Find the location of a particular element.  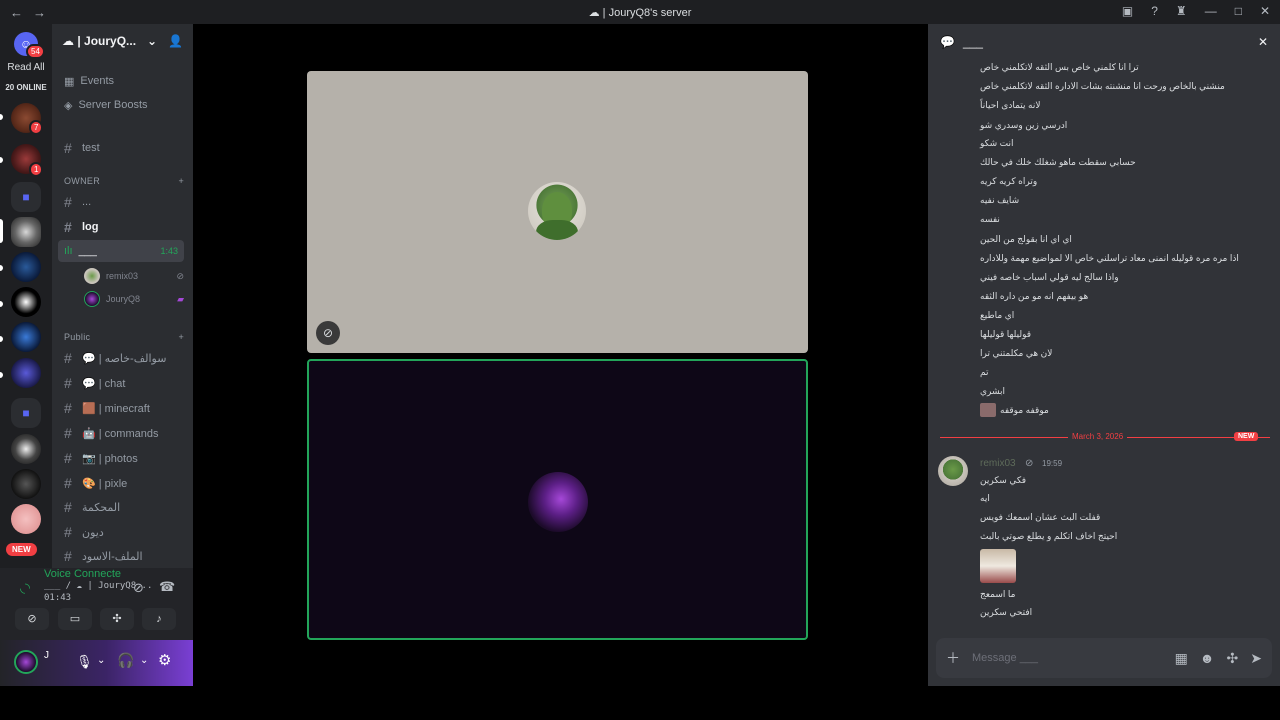

server-icon-s2 is located at coordinates (26, 337).